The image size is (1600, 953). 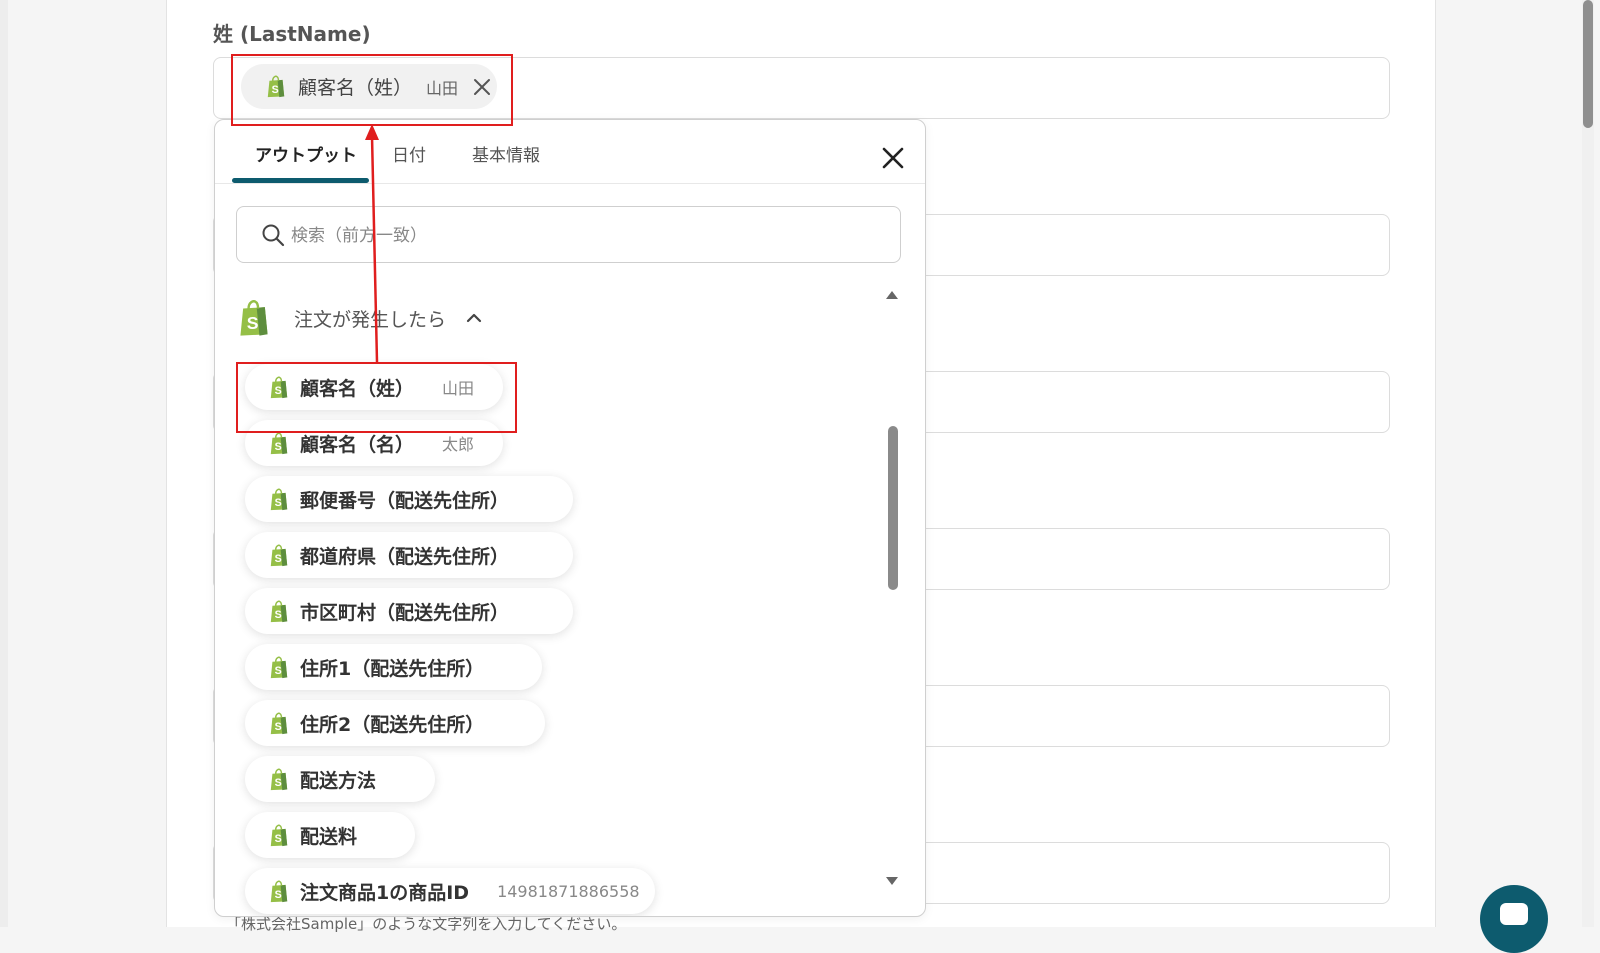 I want to click on item-label: 配送料, so click(x=329, y=836).